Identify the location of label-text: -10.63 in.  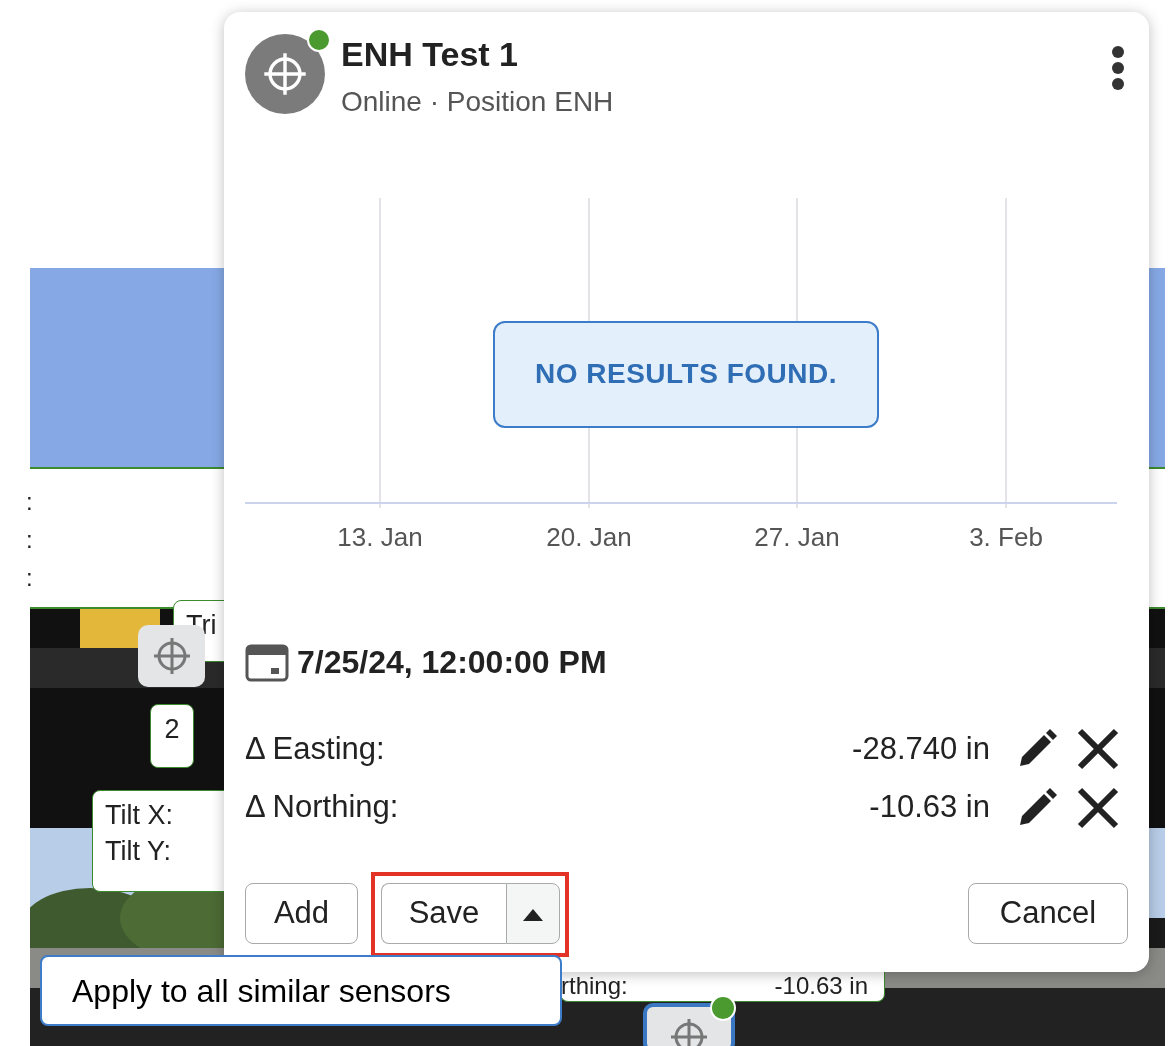
(821, 986).